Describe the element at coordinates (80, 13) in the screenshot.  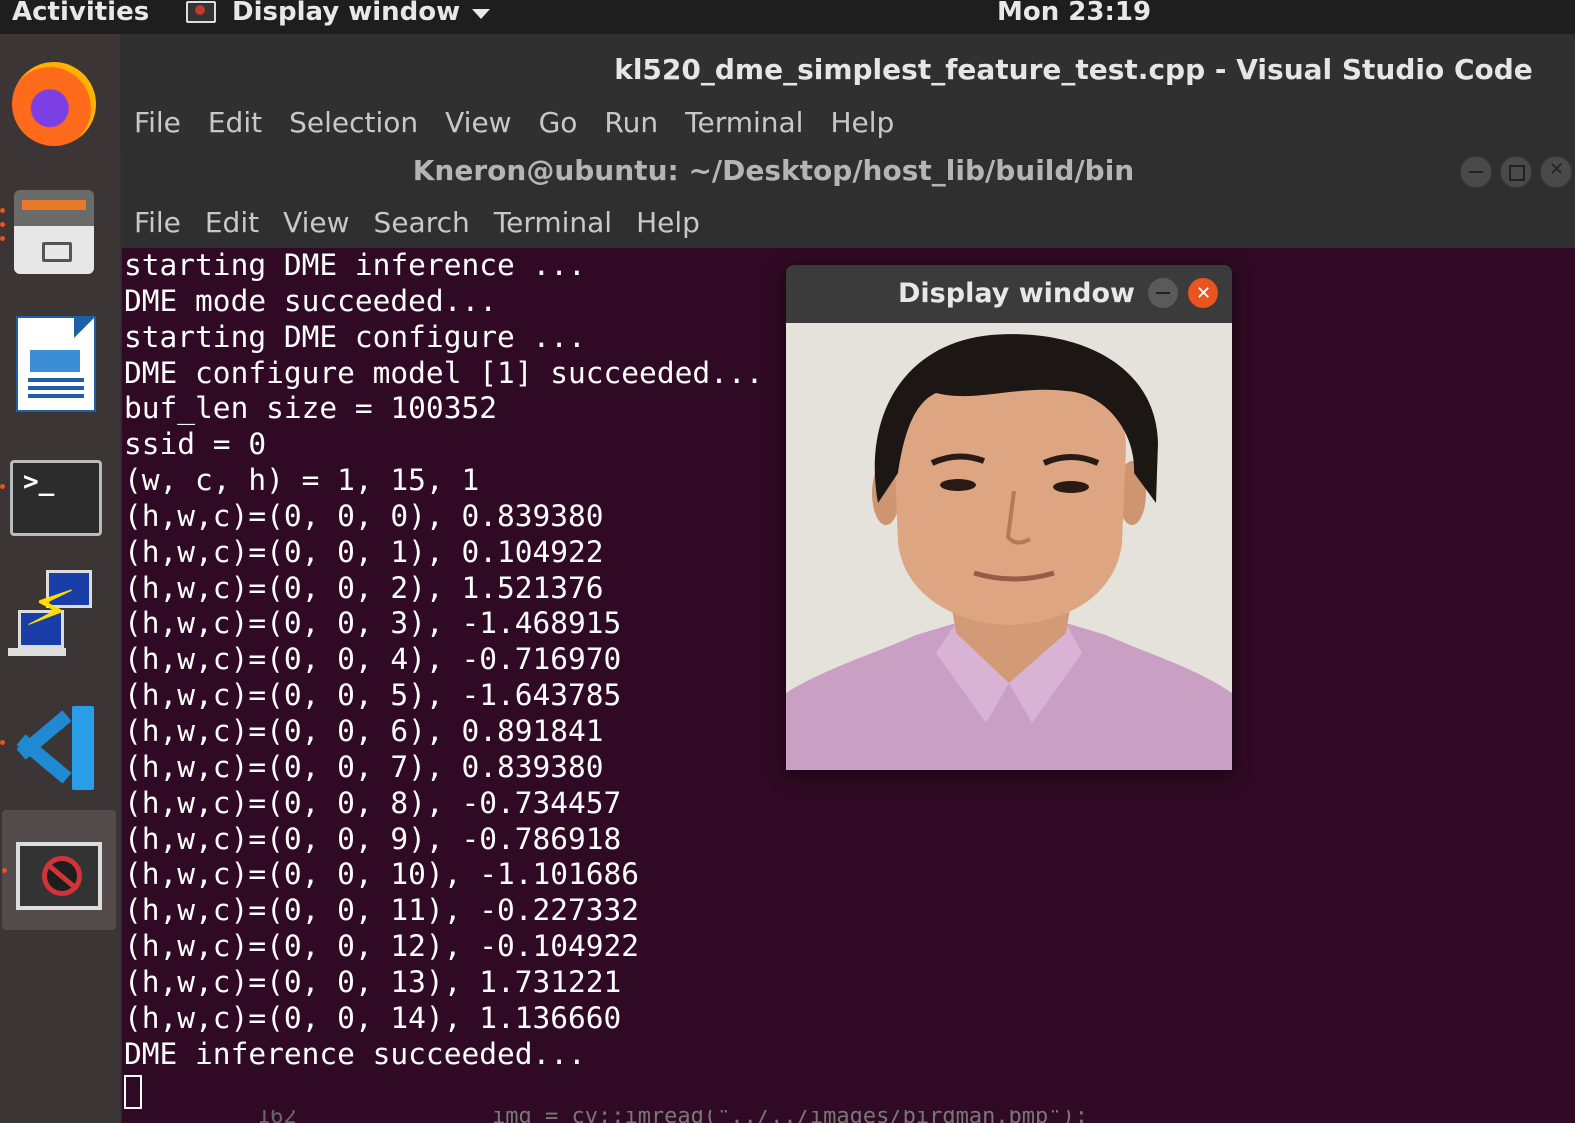
I see `activities-button: Activities` at that location.